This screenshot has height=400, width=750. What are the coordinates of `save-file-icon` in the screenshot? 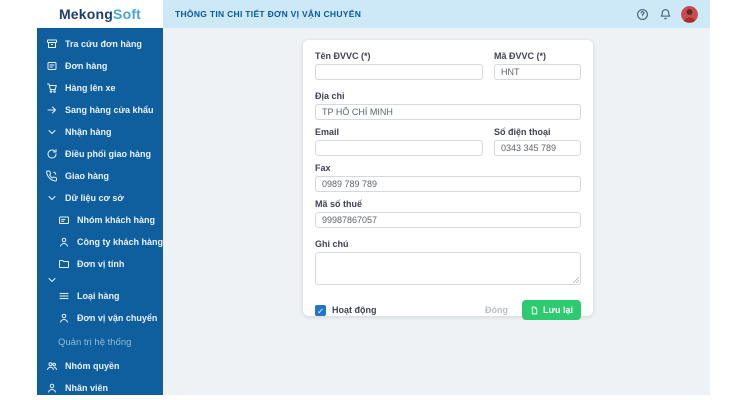 It's located at (534, 310).